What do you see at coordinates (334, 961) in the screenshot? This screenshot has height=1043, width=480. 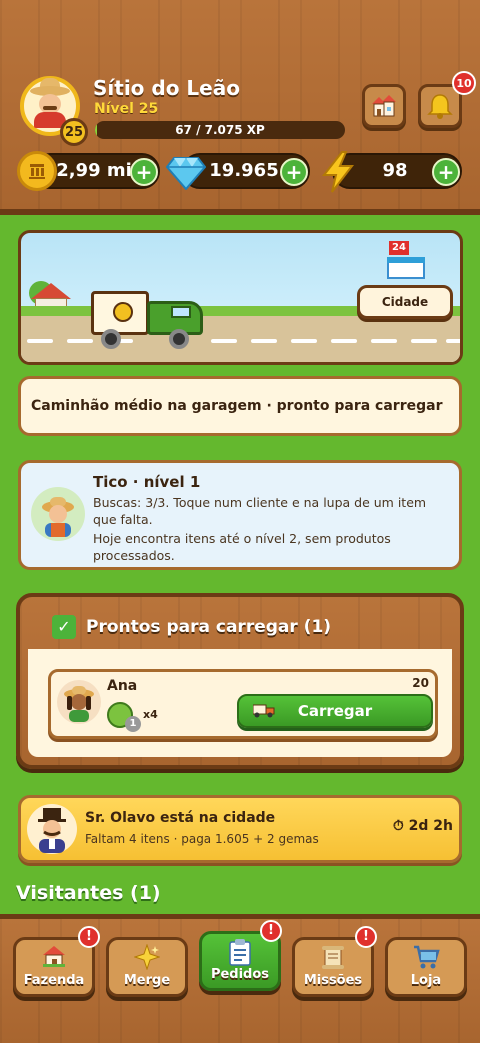 I see `nav-missoes: Missões !` at bounding box center [334, 961].